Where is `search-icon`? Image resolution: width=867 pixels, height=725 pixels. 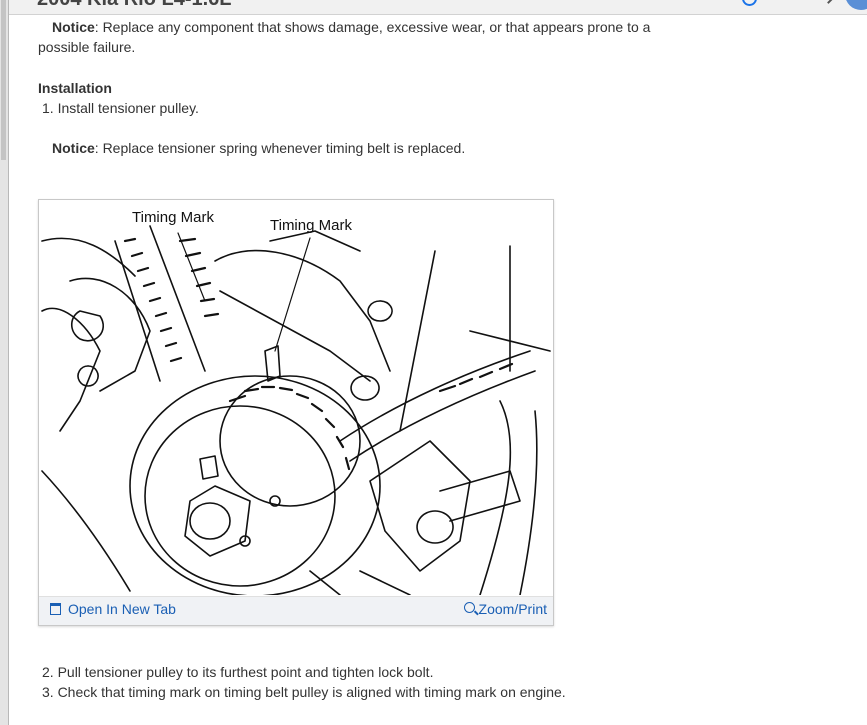
search-icon is located at coordinates (749, 3).